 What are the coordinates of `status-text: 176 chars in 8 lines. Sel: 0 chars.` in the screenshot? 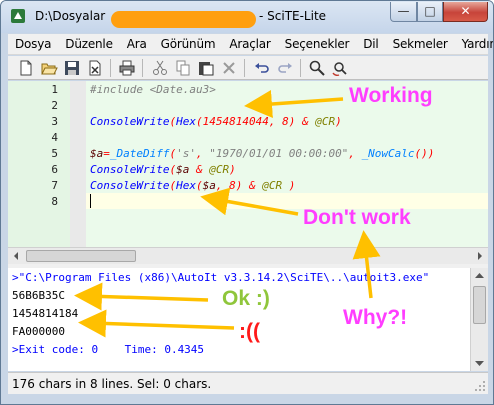 It's located at (112, 384).